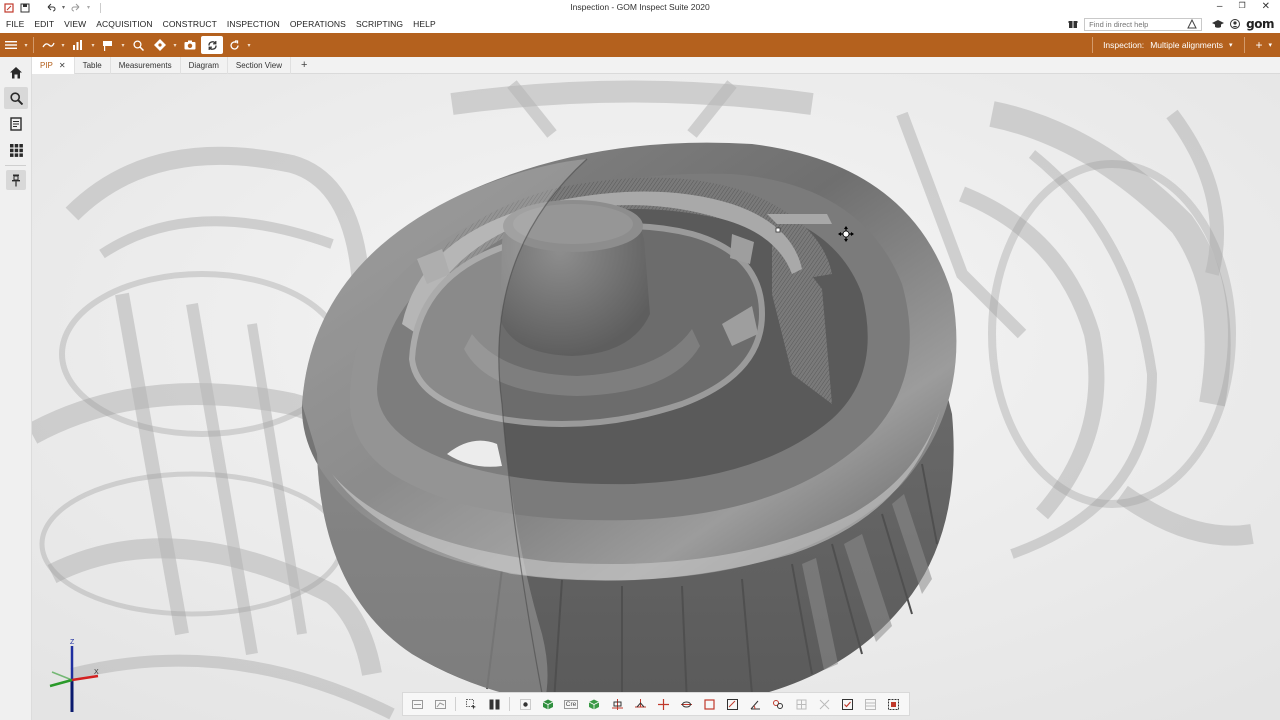 The width and height of the screenshot is (1280, 720). I want to click on graduation-cap-icon, so click(1218, 24).